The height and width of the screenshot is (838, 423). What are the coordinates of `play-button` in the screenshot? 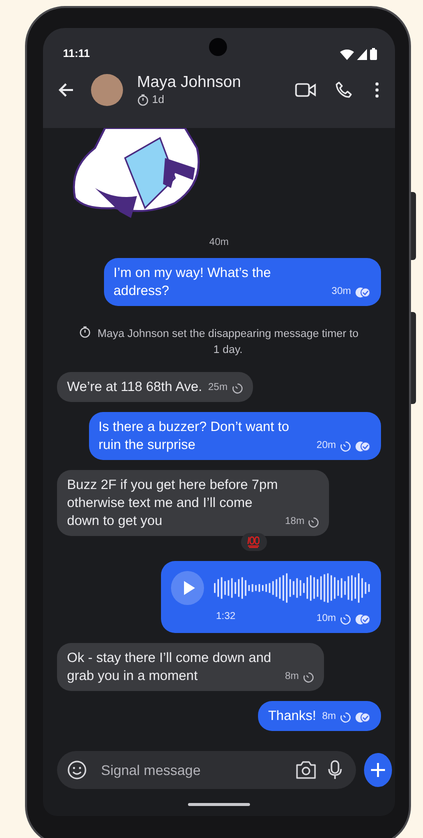 It's located at (187, 588).